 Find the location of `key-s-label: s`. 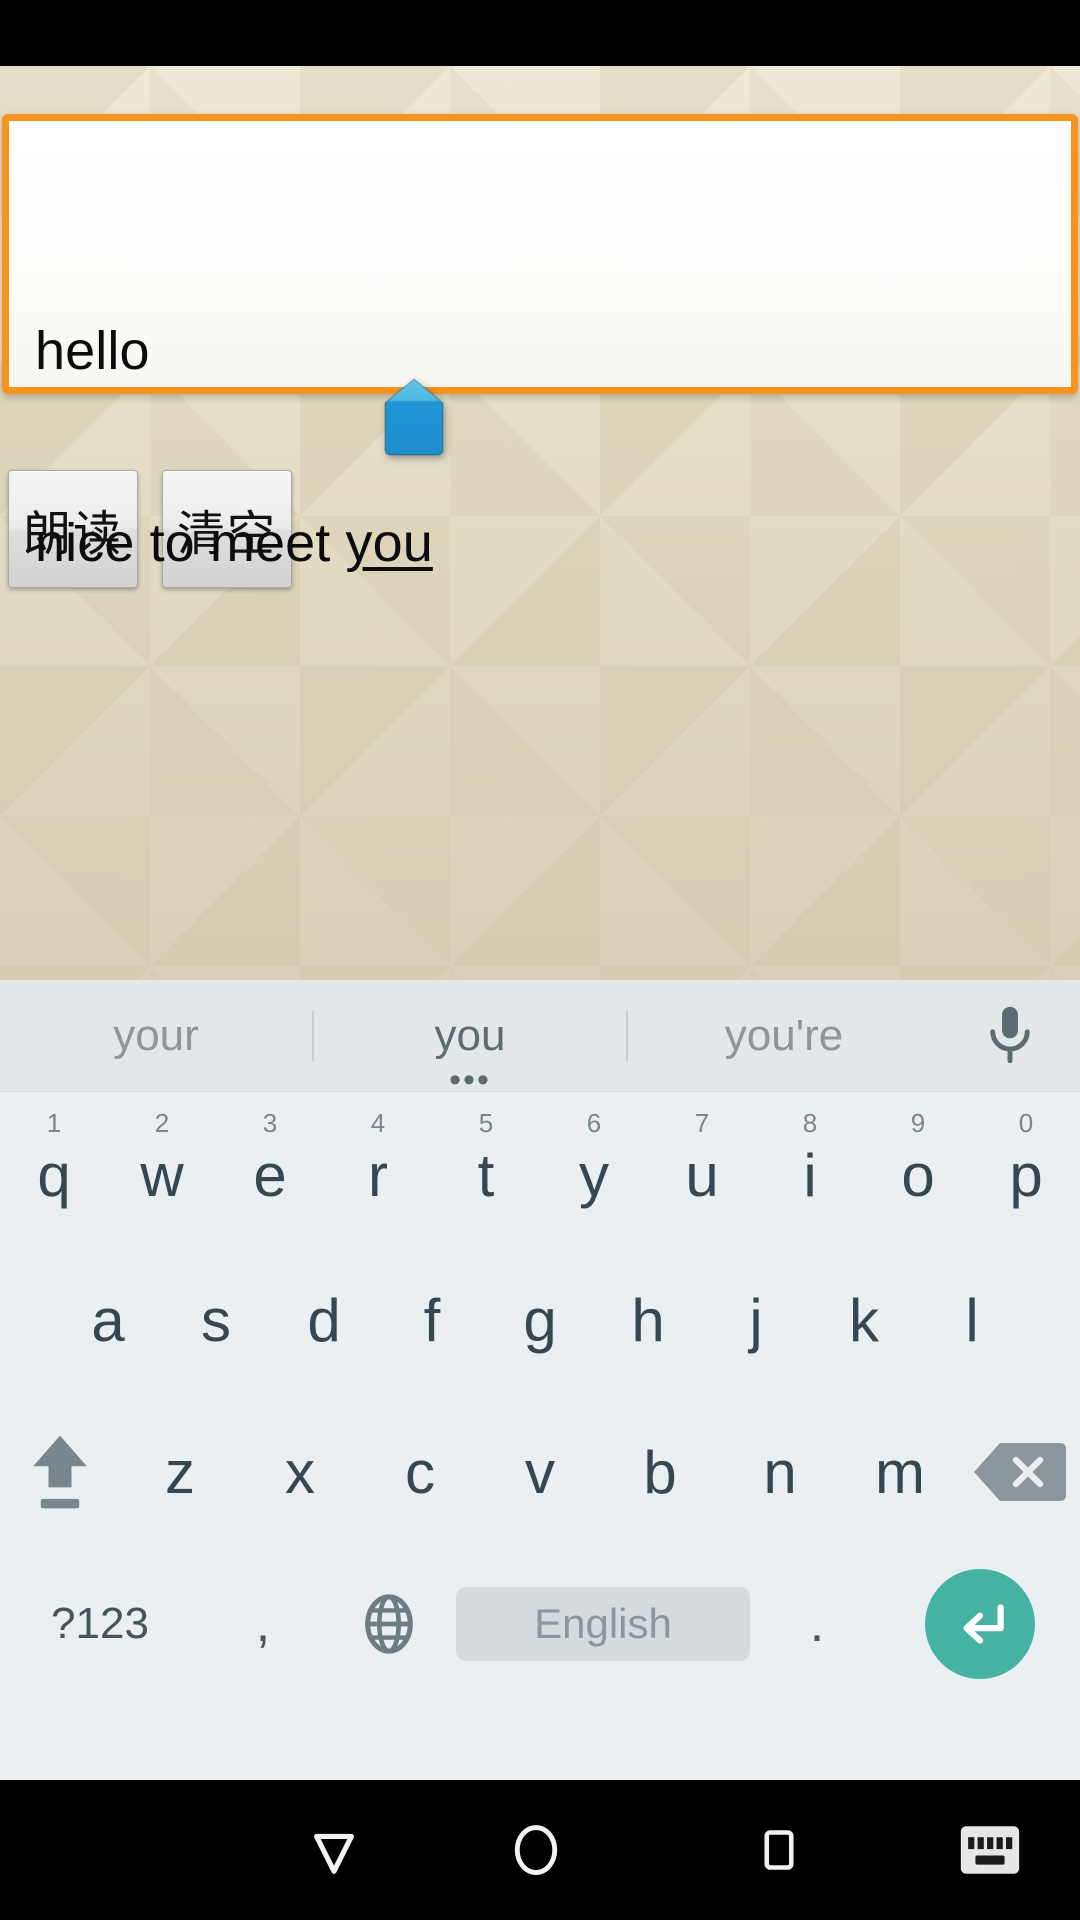

key-s-label: s is located at coordinates (216, 1320).